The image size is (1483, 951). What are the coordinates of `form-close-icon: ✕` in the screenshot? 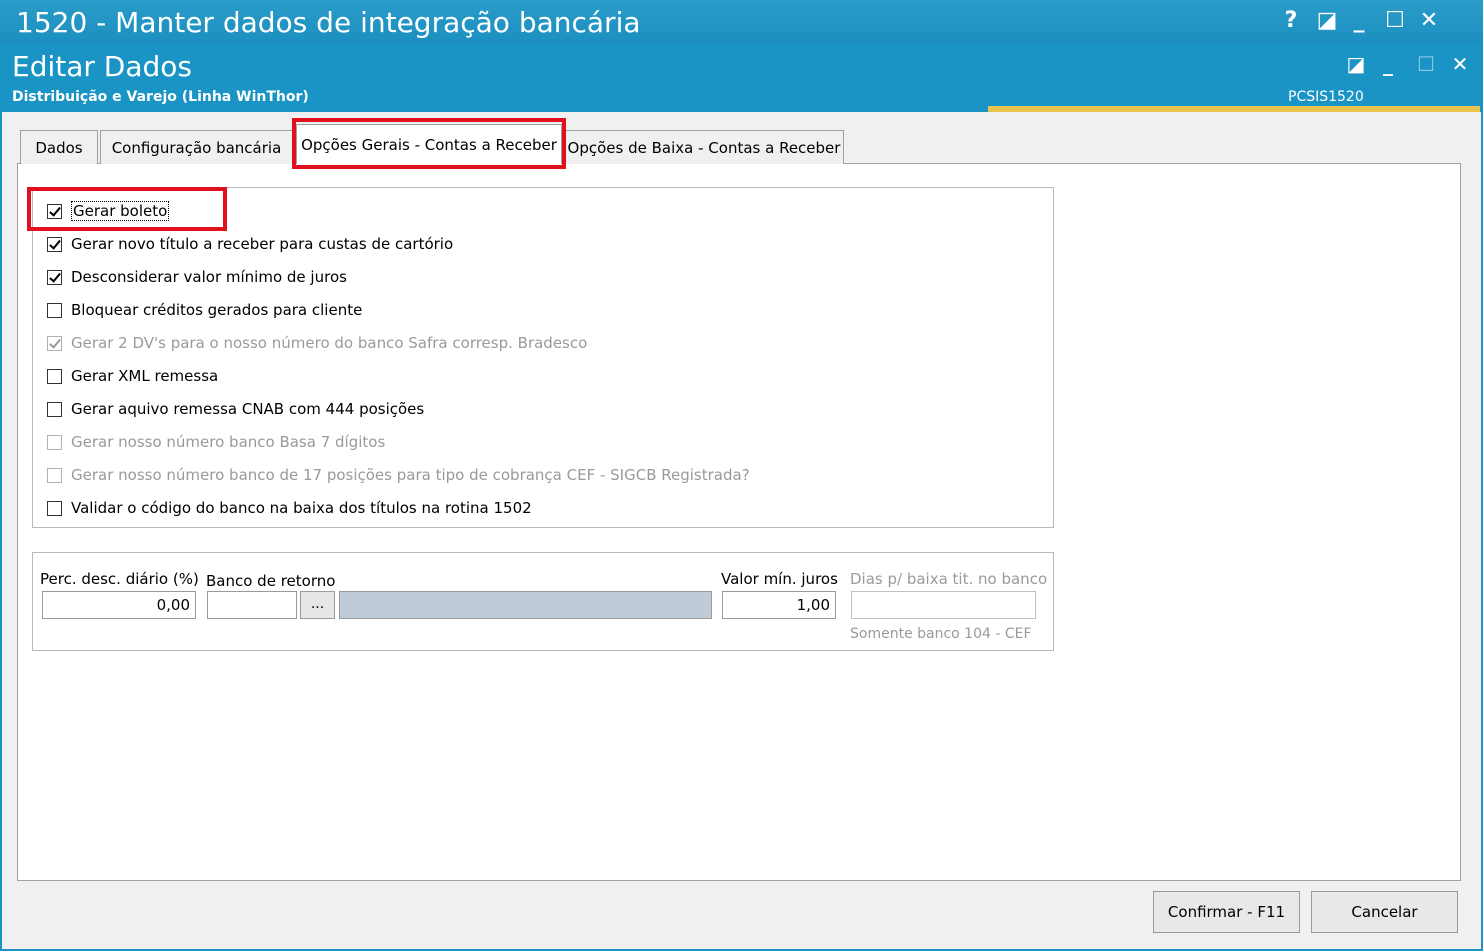 It's located at (1460, 64).